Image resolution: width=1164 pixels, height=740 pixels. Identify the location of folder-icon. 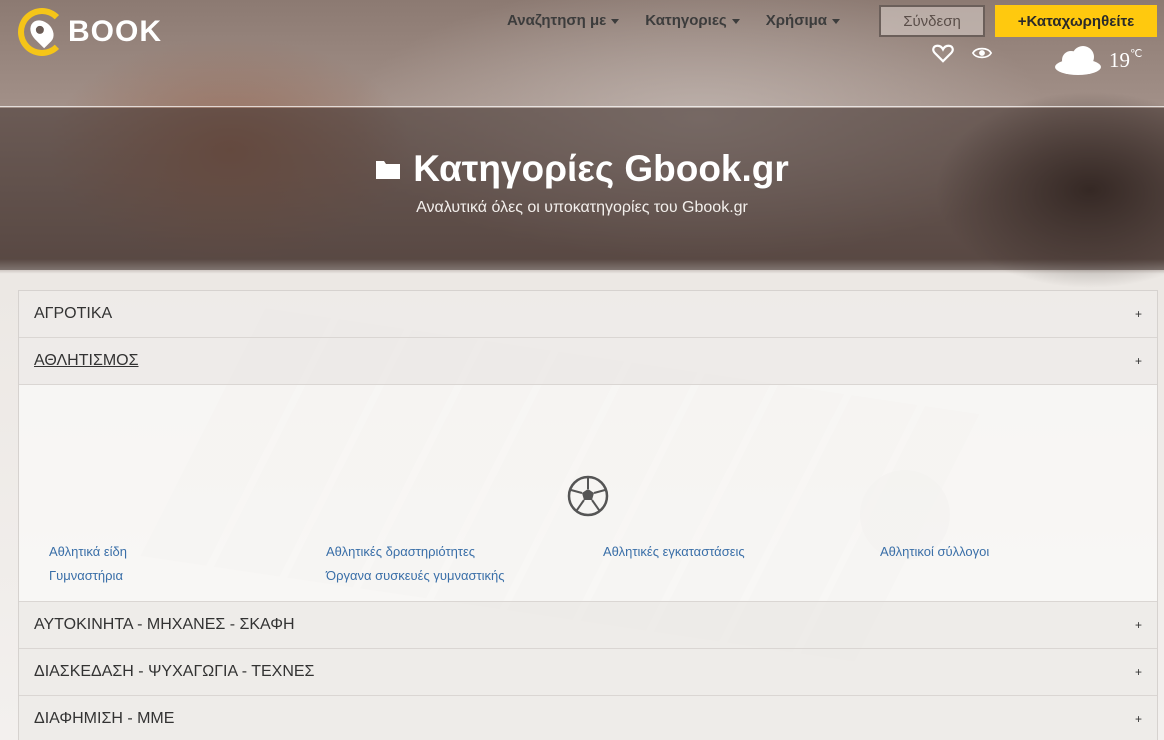
(388, 170).